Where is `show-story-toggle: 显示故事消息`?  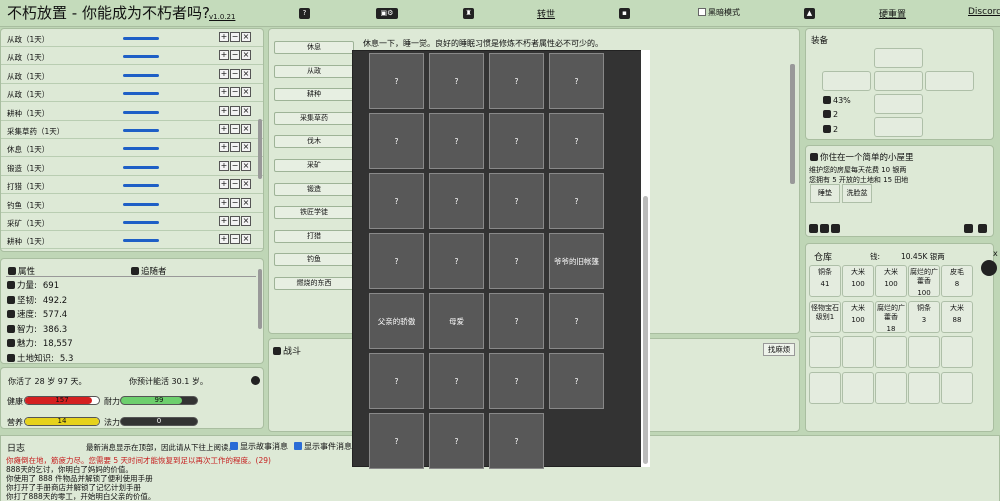 show-story-toggle: 显示故事消息 is located at coordinates (259, 446).